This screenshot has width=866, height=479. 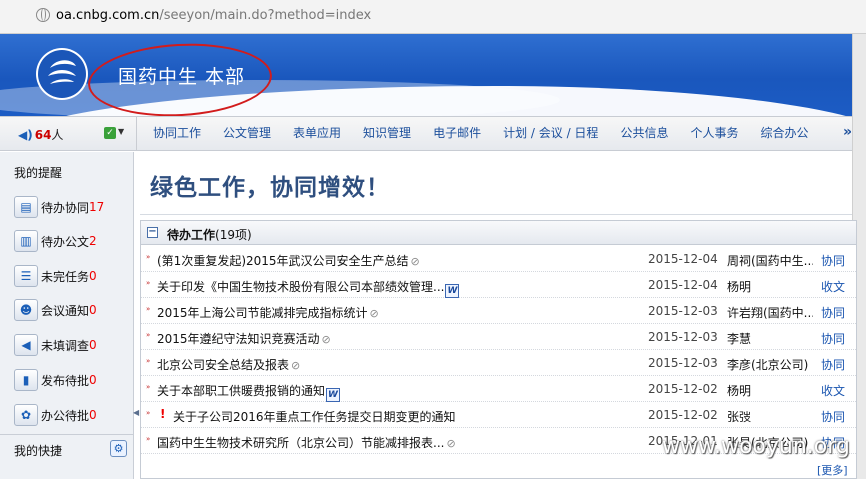 What do you see at coordinates (55, 380) in the screenshot?
I see `sidebar-item-publish-approval: ▮ 发布待批 0` at bounding box center [55, 380].